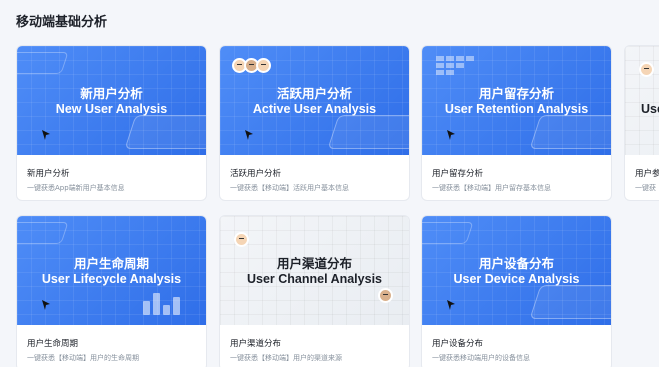  Describe the element at coordinates (111, 93) in the screenshot. I see `banner-title-cn: 新用户分析` at that location.